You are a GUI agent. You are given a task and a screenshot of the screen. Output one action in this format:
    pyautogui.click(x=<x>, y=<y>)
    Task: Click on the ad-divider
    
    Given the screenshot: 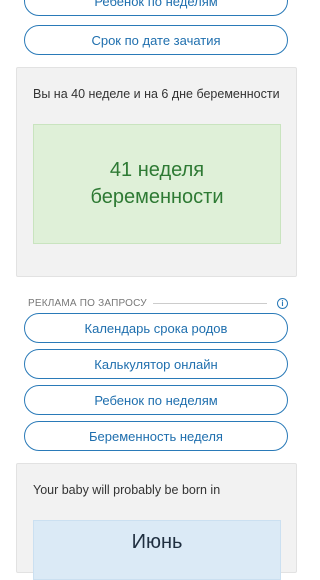 What is the action you would take?
    pyautogui.click(x=209, y=303)
    